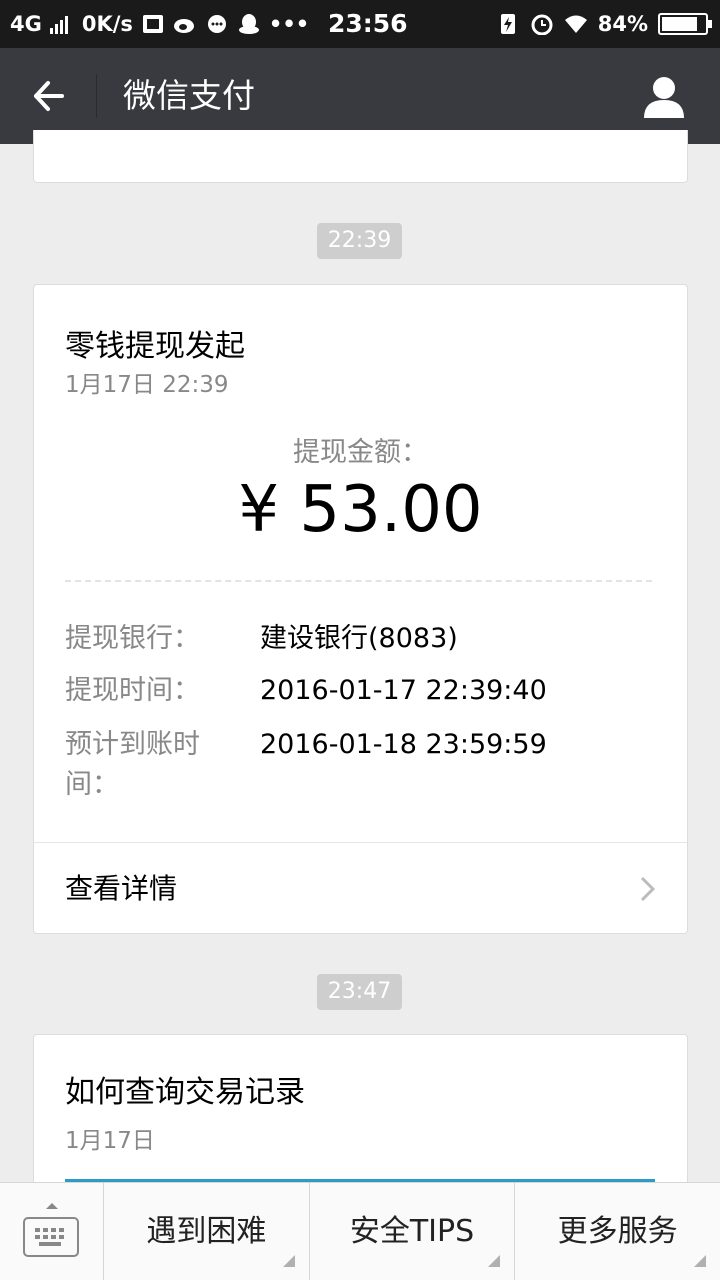 The width and height of the screenshot is (720, 1280). Describe the element at coordinates (216, 24) in the screenshot. I see `chat-icon` at that location.